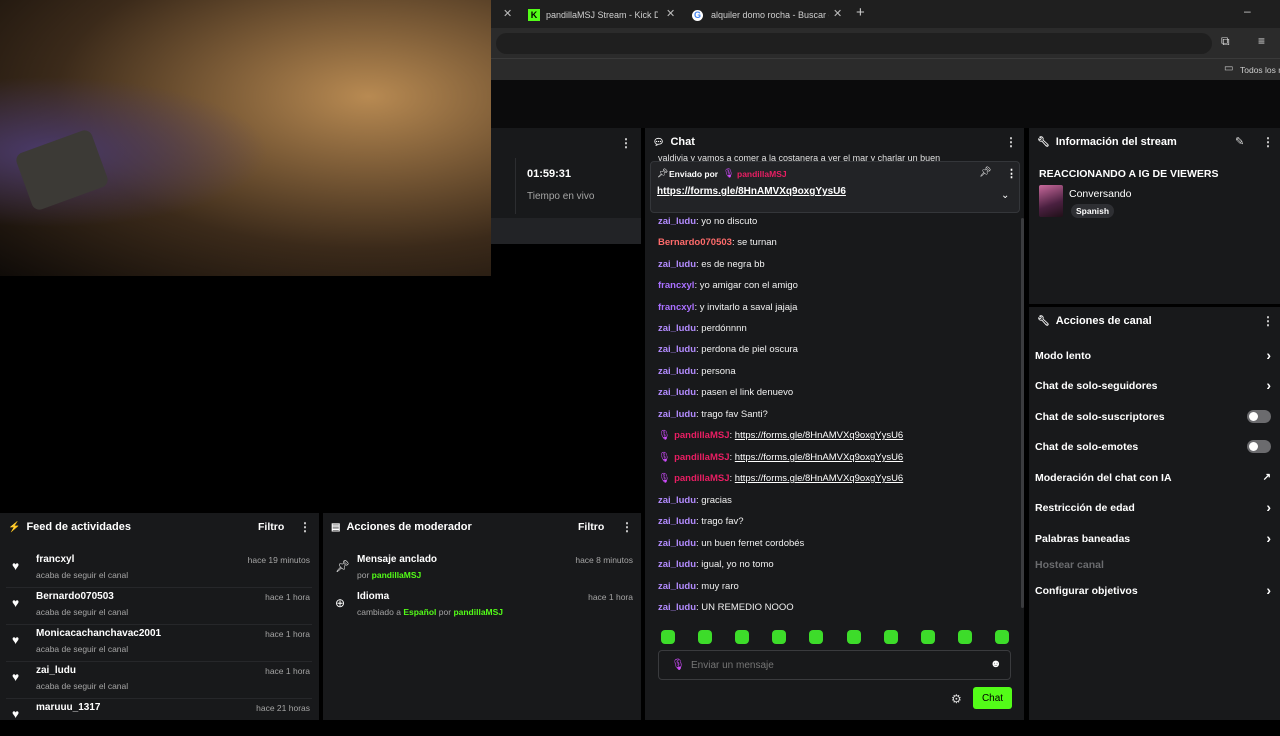 This screenshot has width=1280, height=736. Describe the element at coordinates (728, 349) in the screenshot. I see `chat-message: zai_ludu: perdona de piel oscura` at that location.